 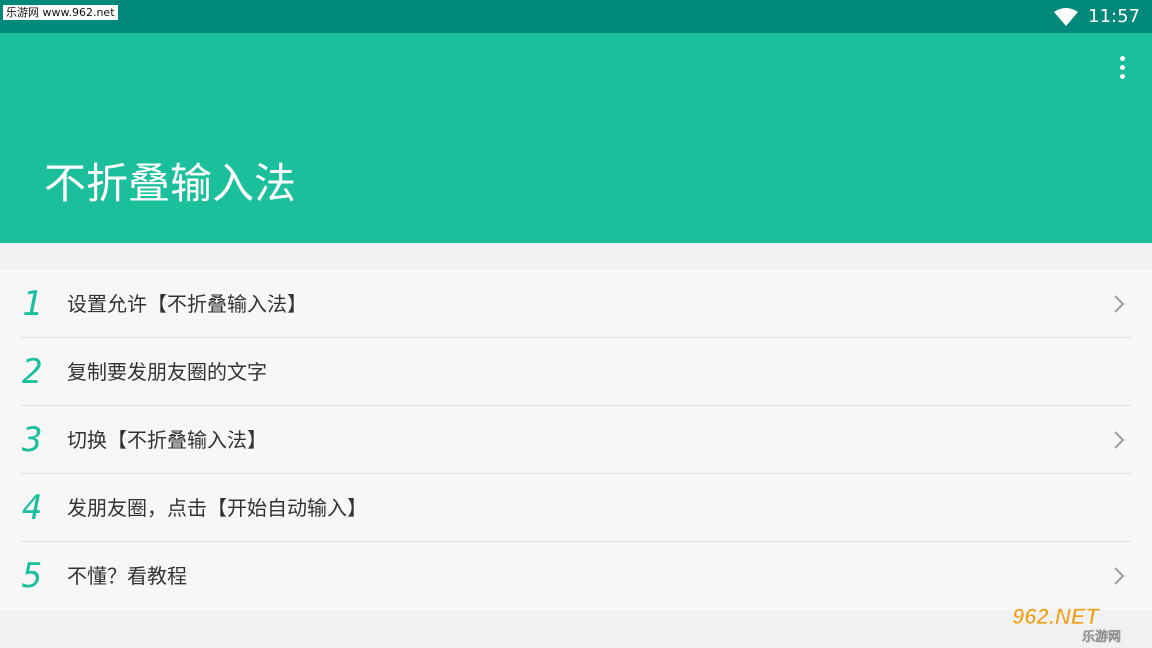 What do you see at coordinates (1101, 636) in the screenshot?
I see `watermark-tagline: 乐游网` at bounding box center [1101, 636].